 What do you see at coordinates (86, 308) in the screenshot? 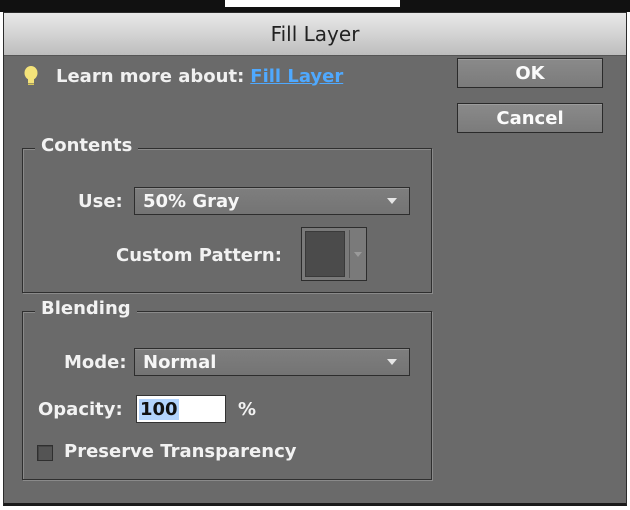
I see `blending-legend: Blending` at bounding box center [86, 308].